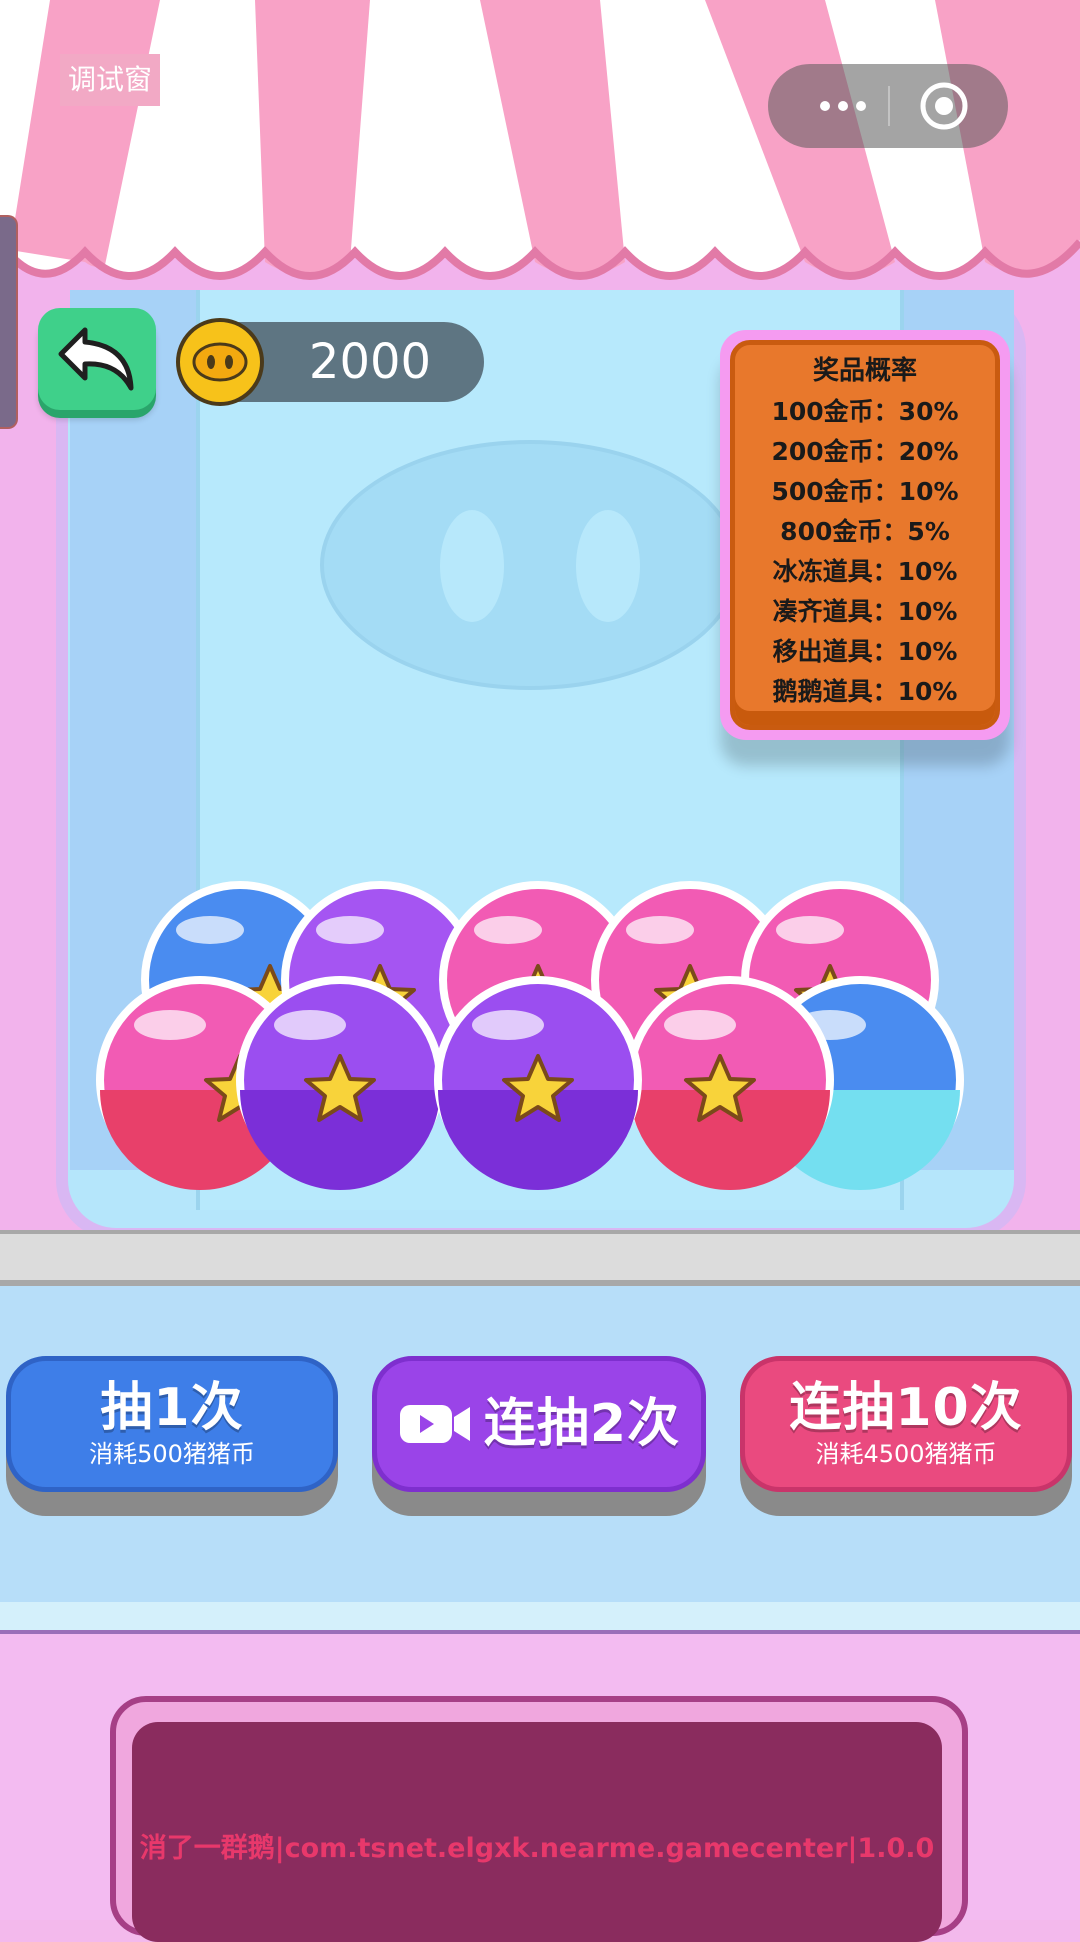  Describe the element at coordinates (730, 1083) in the screenshot. I see `capsule-ball-pink` at that location.